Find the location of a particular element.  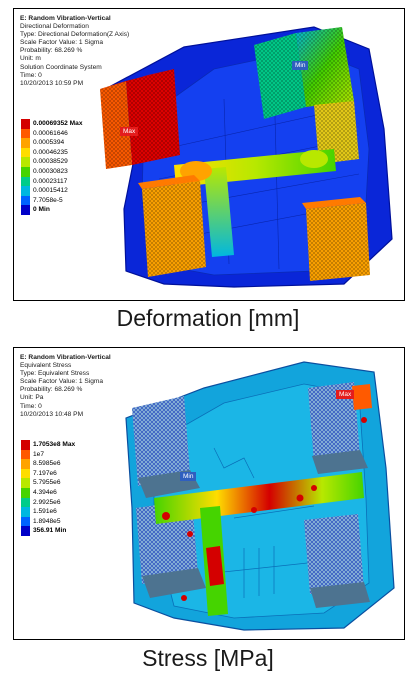

deformation-caption: Deformation [mm] is located at coordinates (208, 318).